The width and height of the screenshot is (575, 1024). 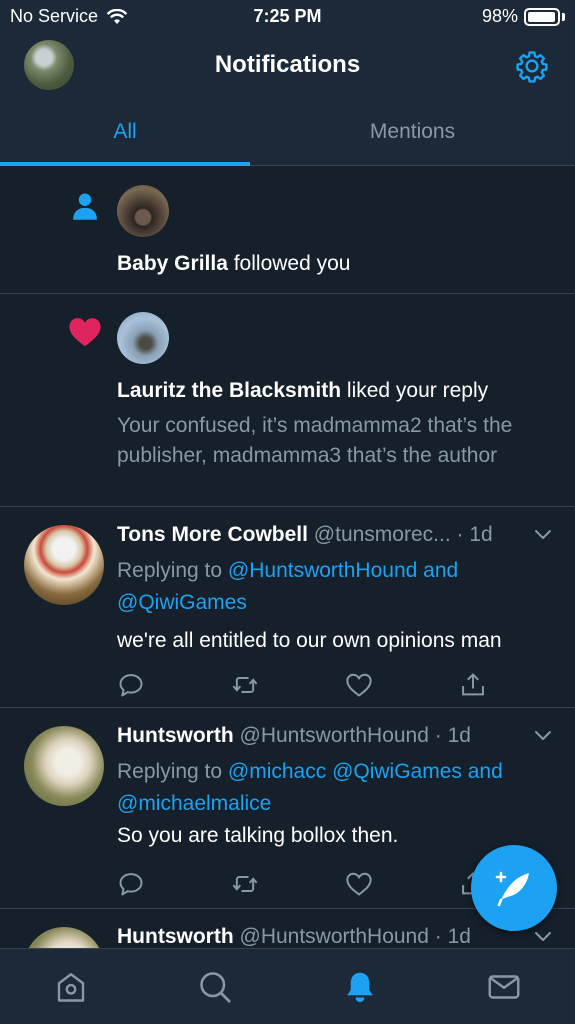 I want to click on compose-feather-icon, so click(x=512, y=889).